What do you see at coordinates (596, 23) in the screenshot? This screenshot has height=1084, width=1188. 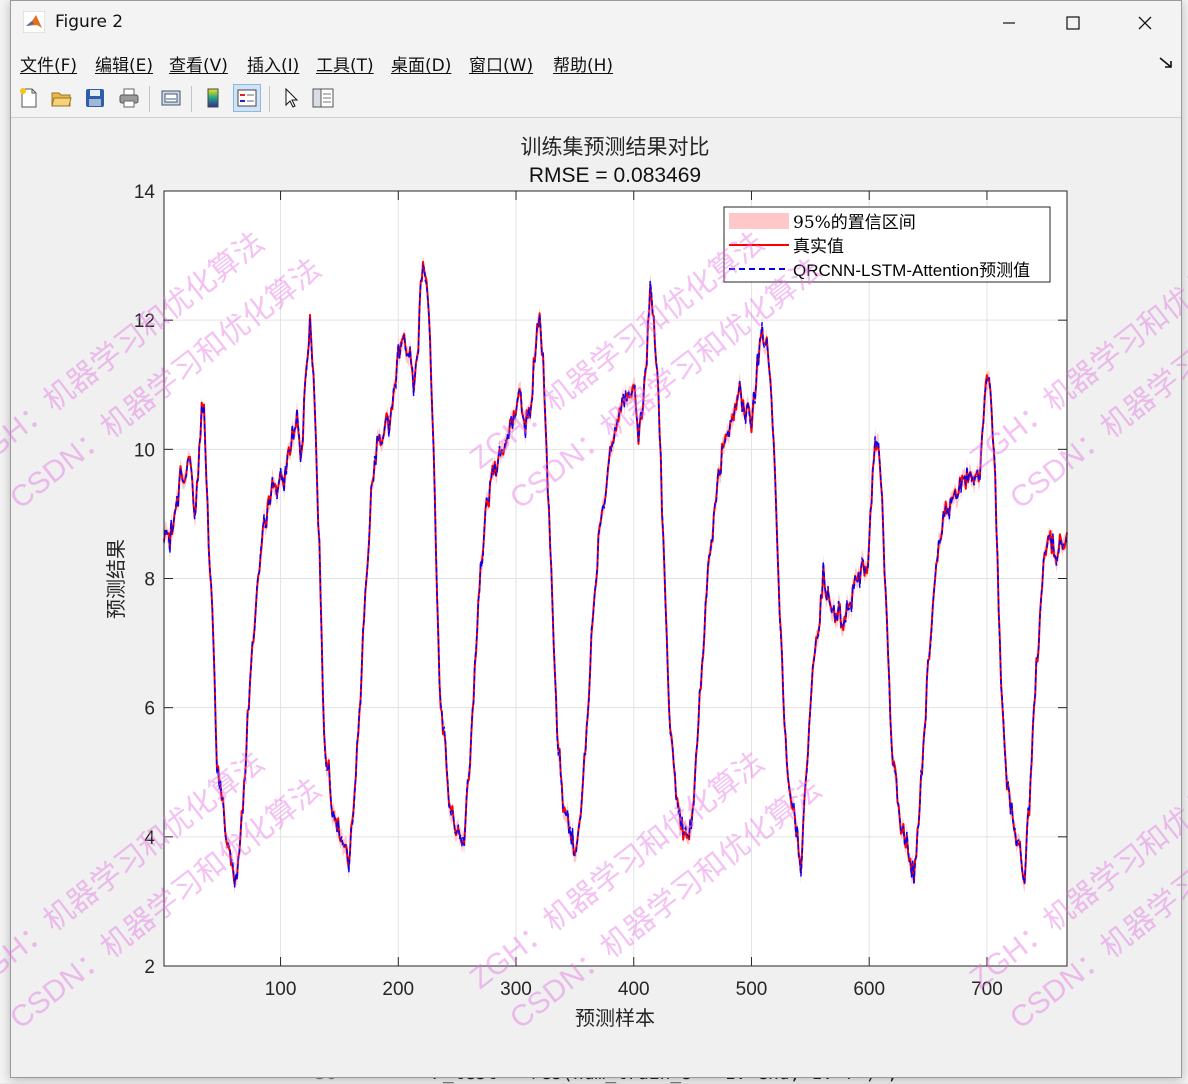 I see `title-bar: Figure 2` at bounding box center [596, 23].